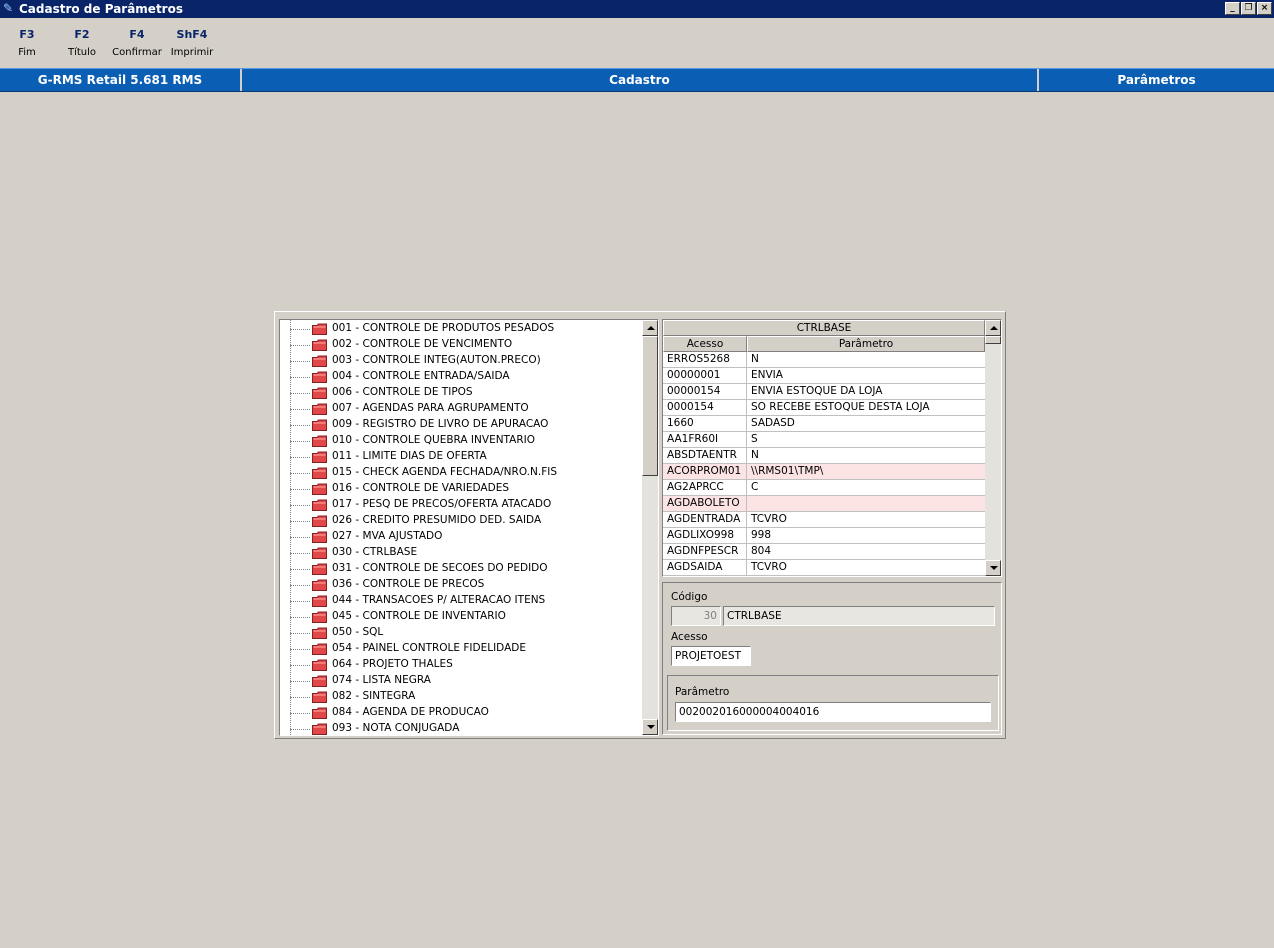 The width and height of the screenshot is (1274, 948). What do you see at coordinates (824, 520) in the screenshot?
I see `table-row: AGDENTRADA TCVRO` at bounding box center [824, 520].